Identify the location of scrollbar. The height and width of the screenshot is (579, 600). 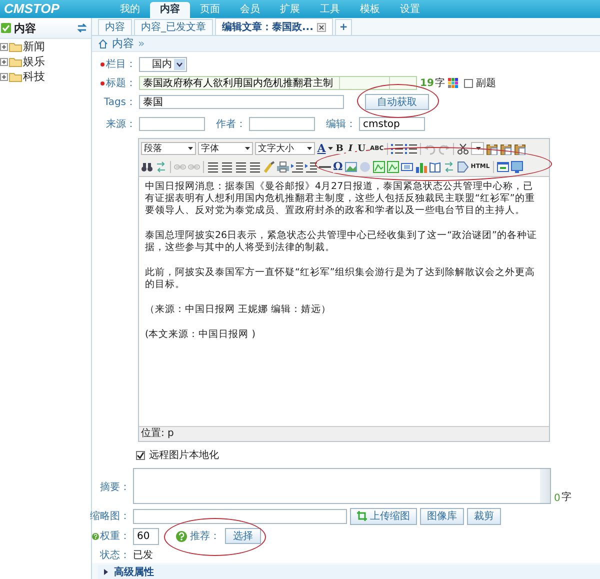
(545, 486).